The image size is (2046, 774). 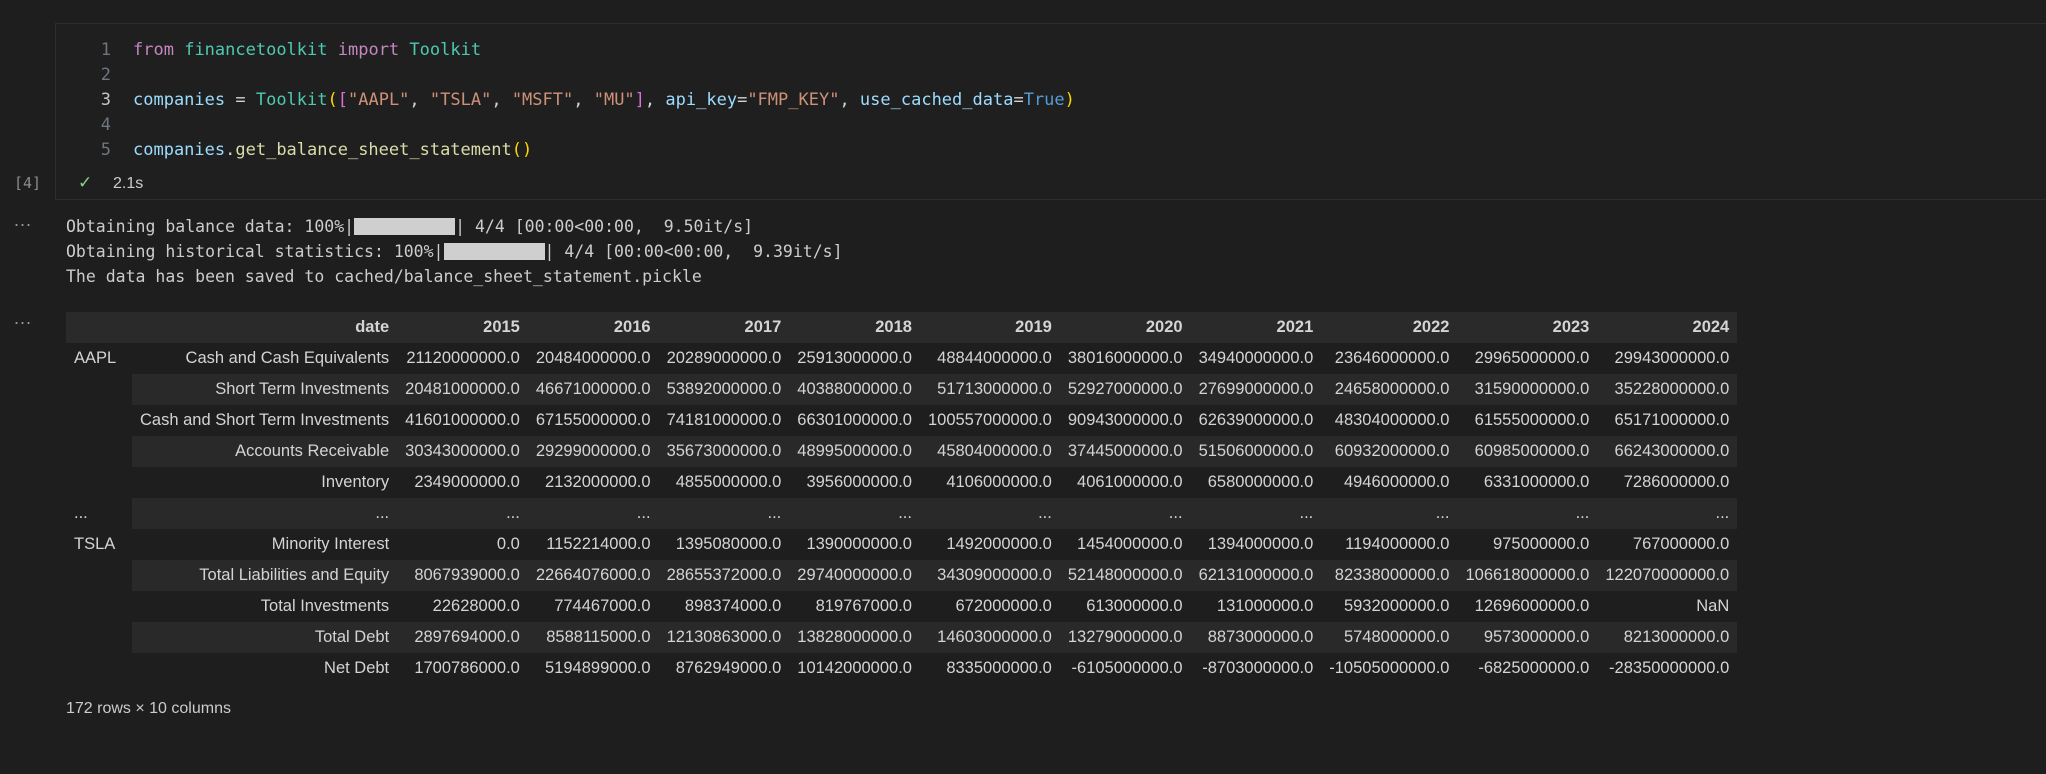 I want to click on table-cell: 6580000000.0, so click(x=1260, y=482).